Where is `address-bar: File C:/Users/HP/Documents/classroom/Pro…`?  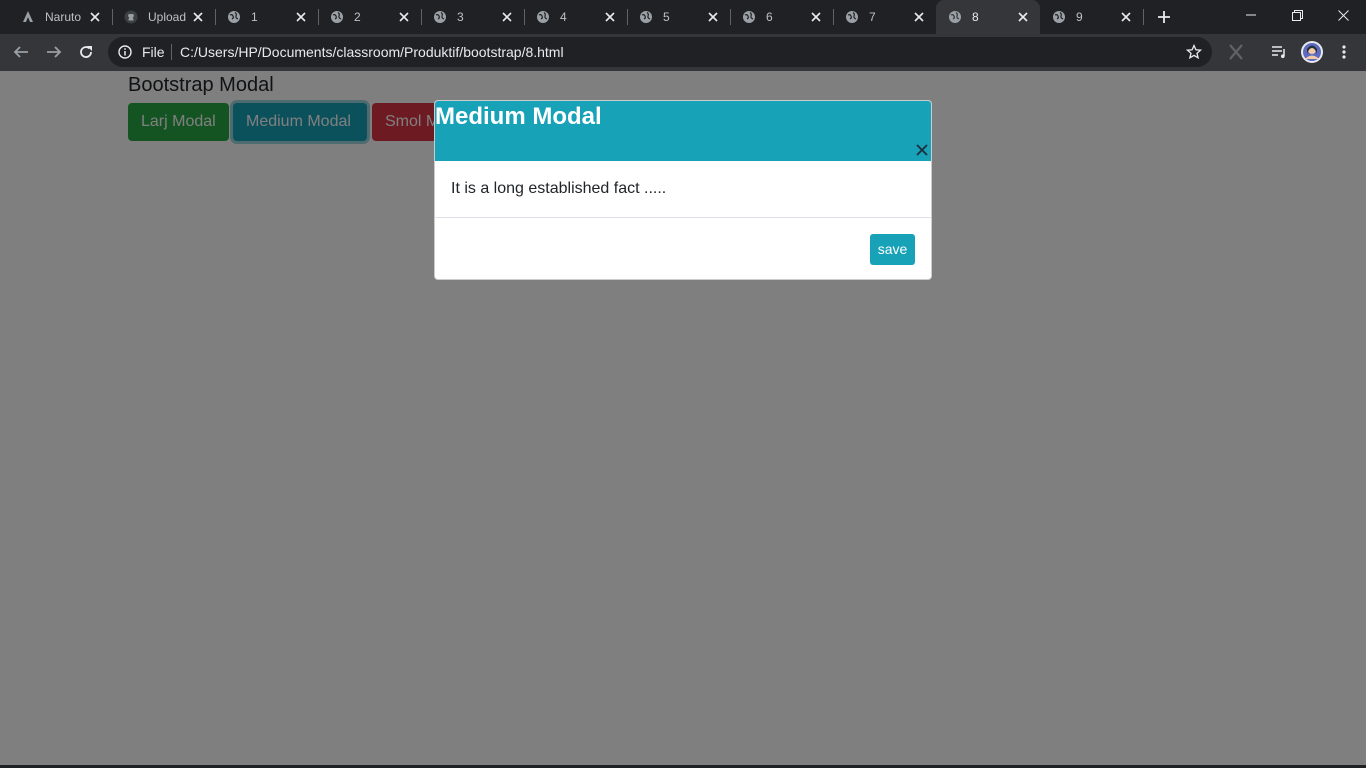 address-bar: File C:/Users/HP/Documents/classroom/Pro… is located at coordinates (660, 52).